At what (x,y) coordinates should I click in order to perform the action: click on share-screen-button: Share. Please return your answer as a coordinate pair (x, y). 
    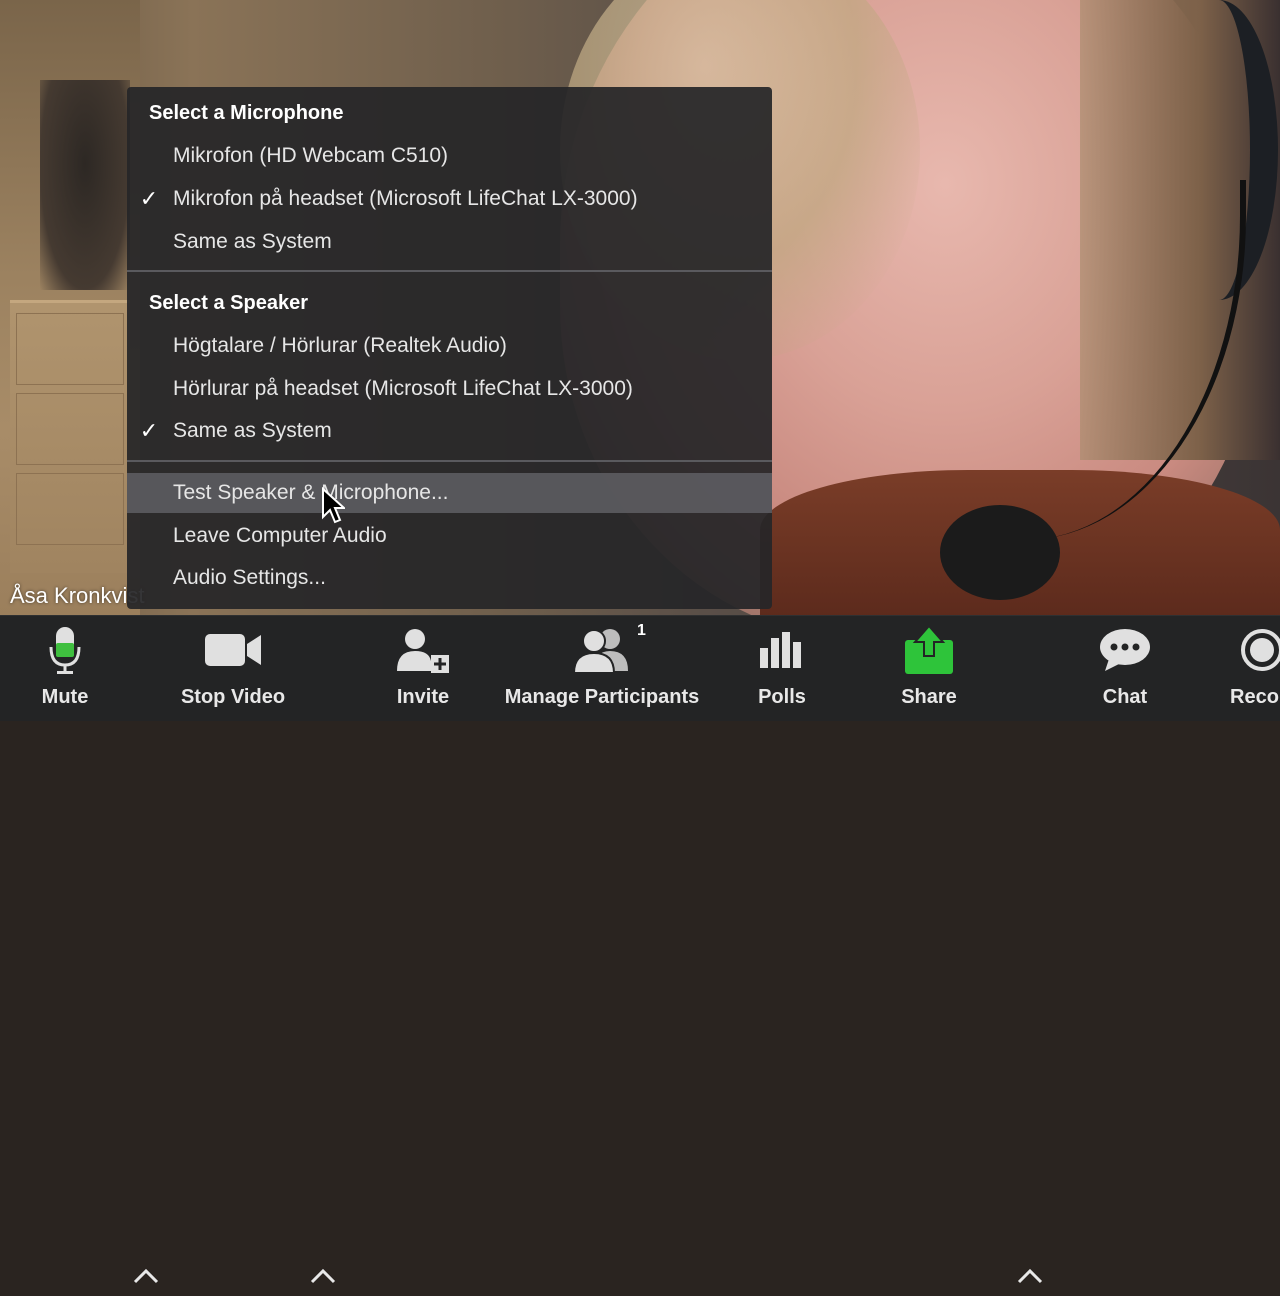
    Looking at the image, I should click on (929, 668).